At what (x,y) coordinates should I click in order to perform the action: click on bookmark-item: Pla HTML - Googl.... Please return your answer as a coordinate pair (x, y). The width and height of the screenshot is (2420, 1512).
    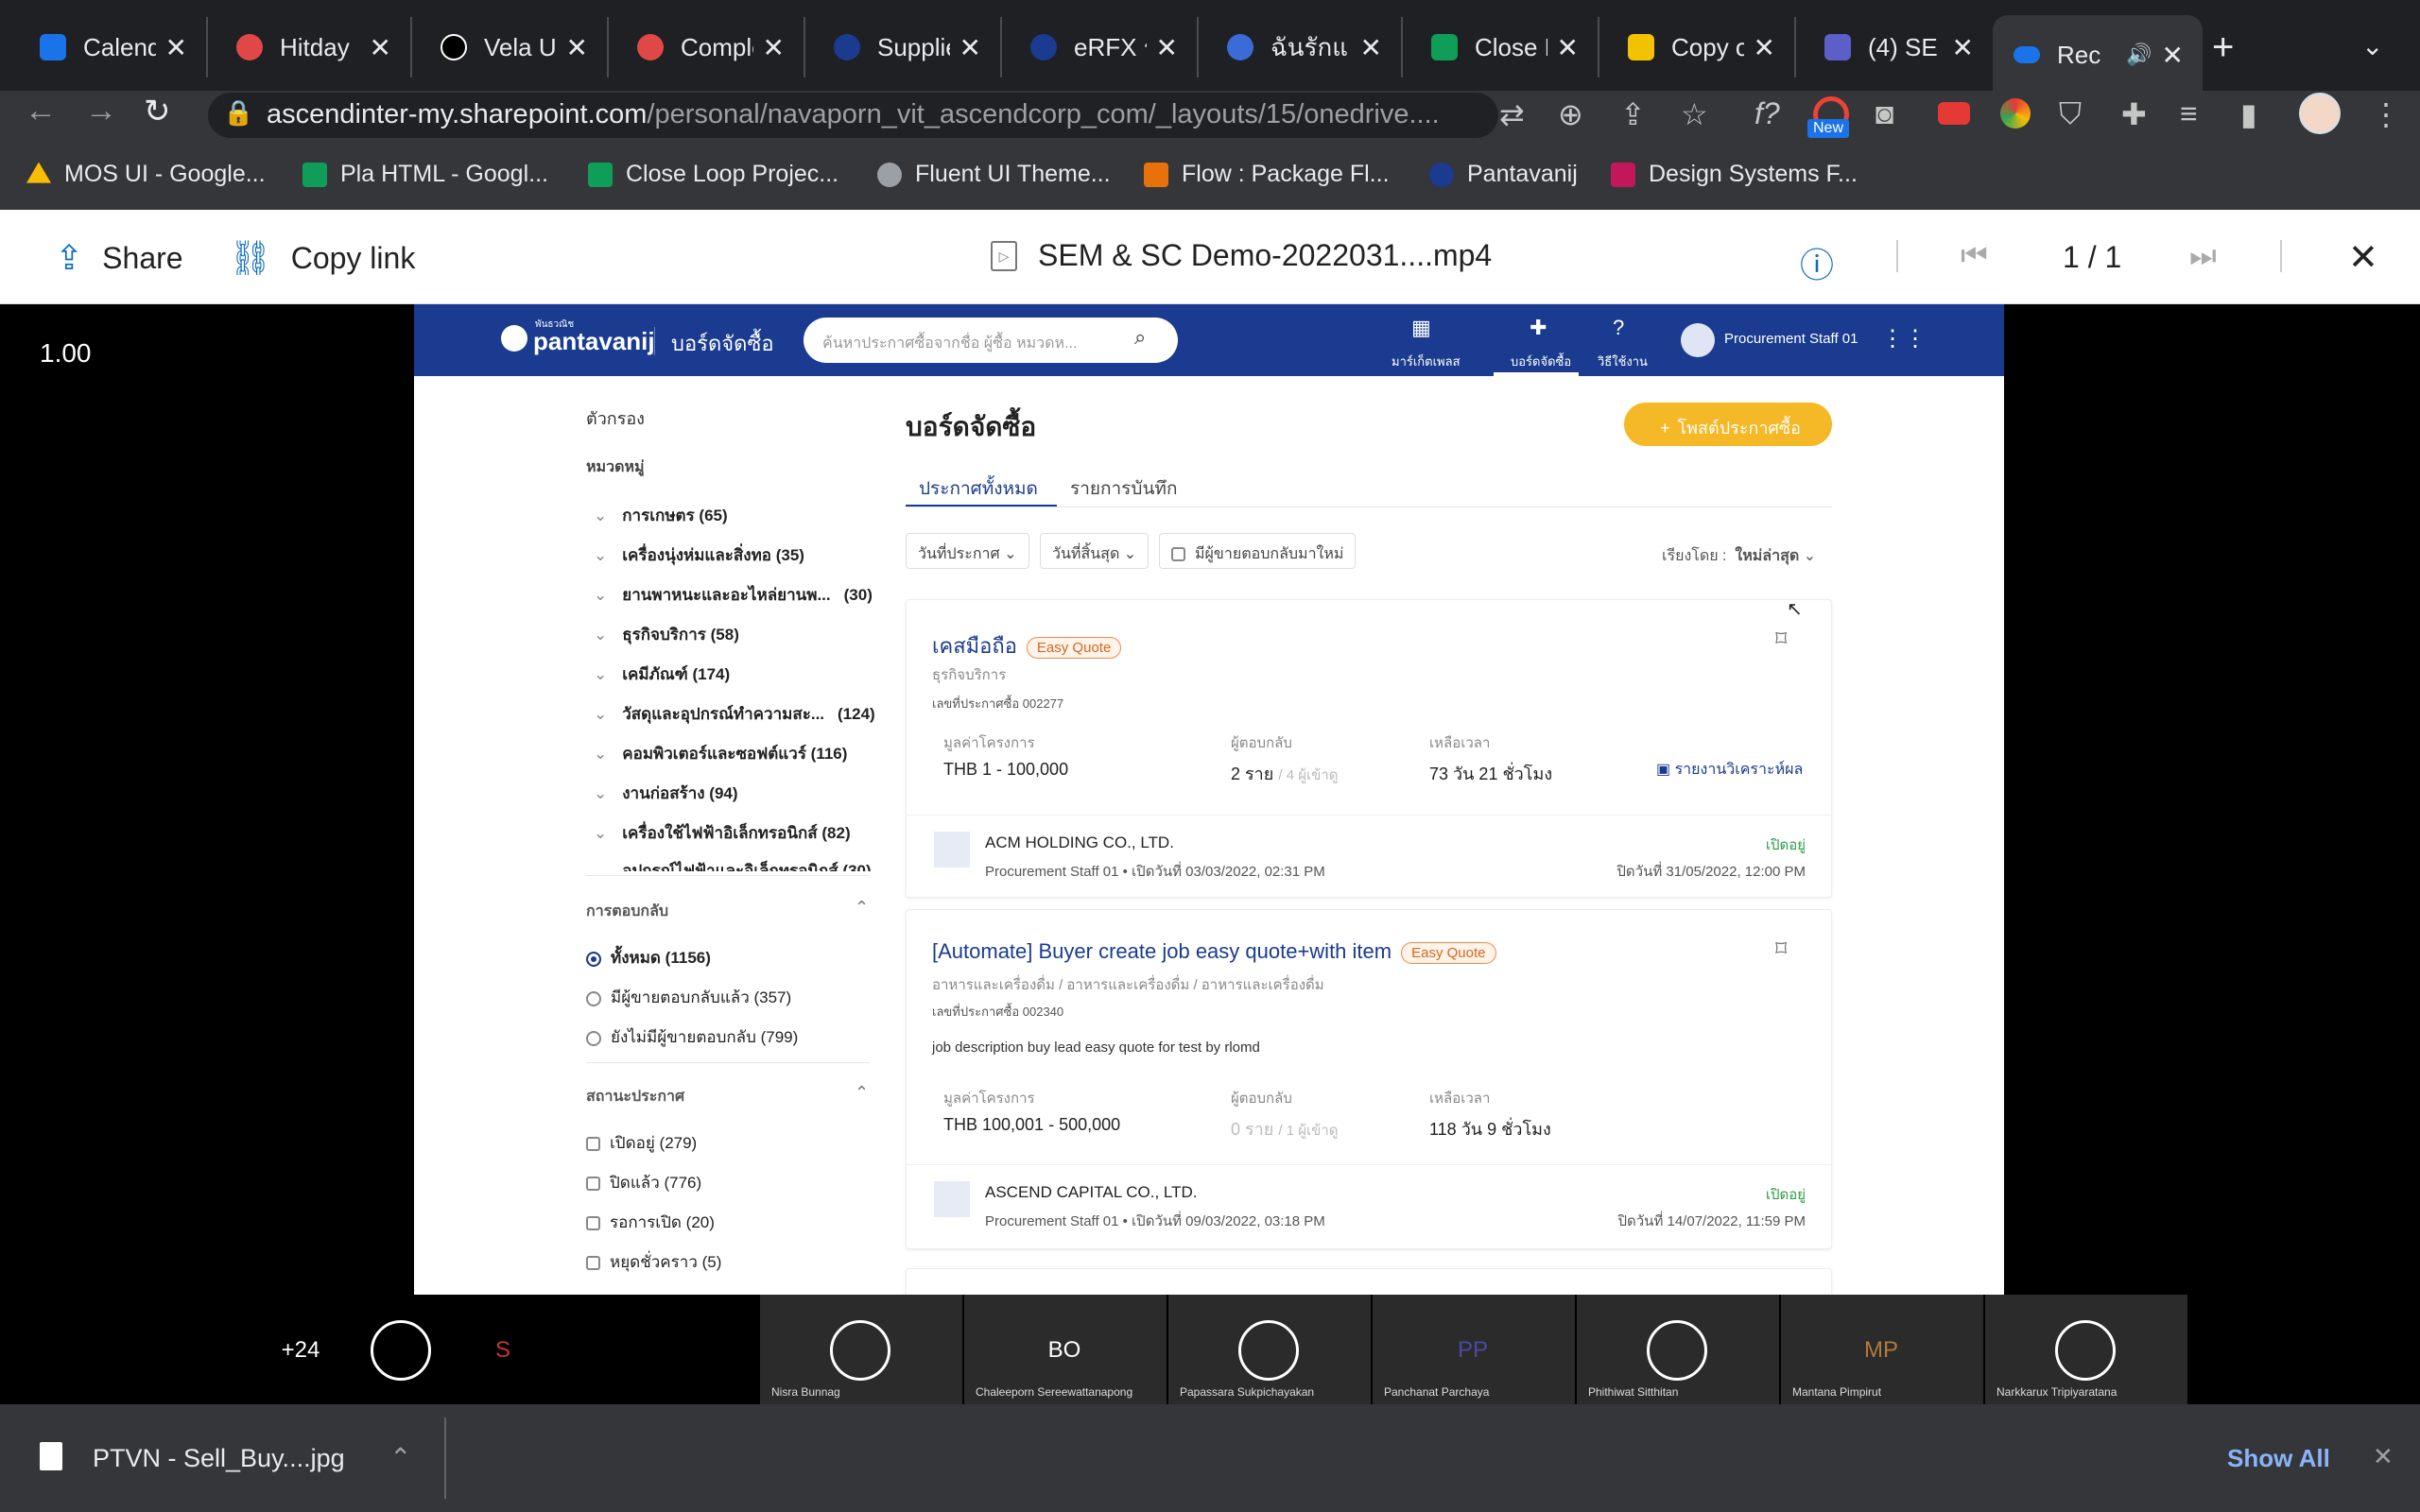
    Looking at the image, I should click on (425, 174).